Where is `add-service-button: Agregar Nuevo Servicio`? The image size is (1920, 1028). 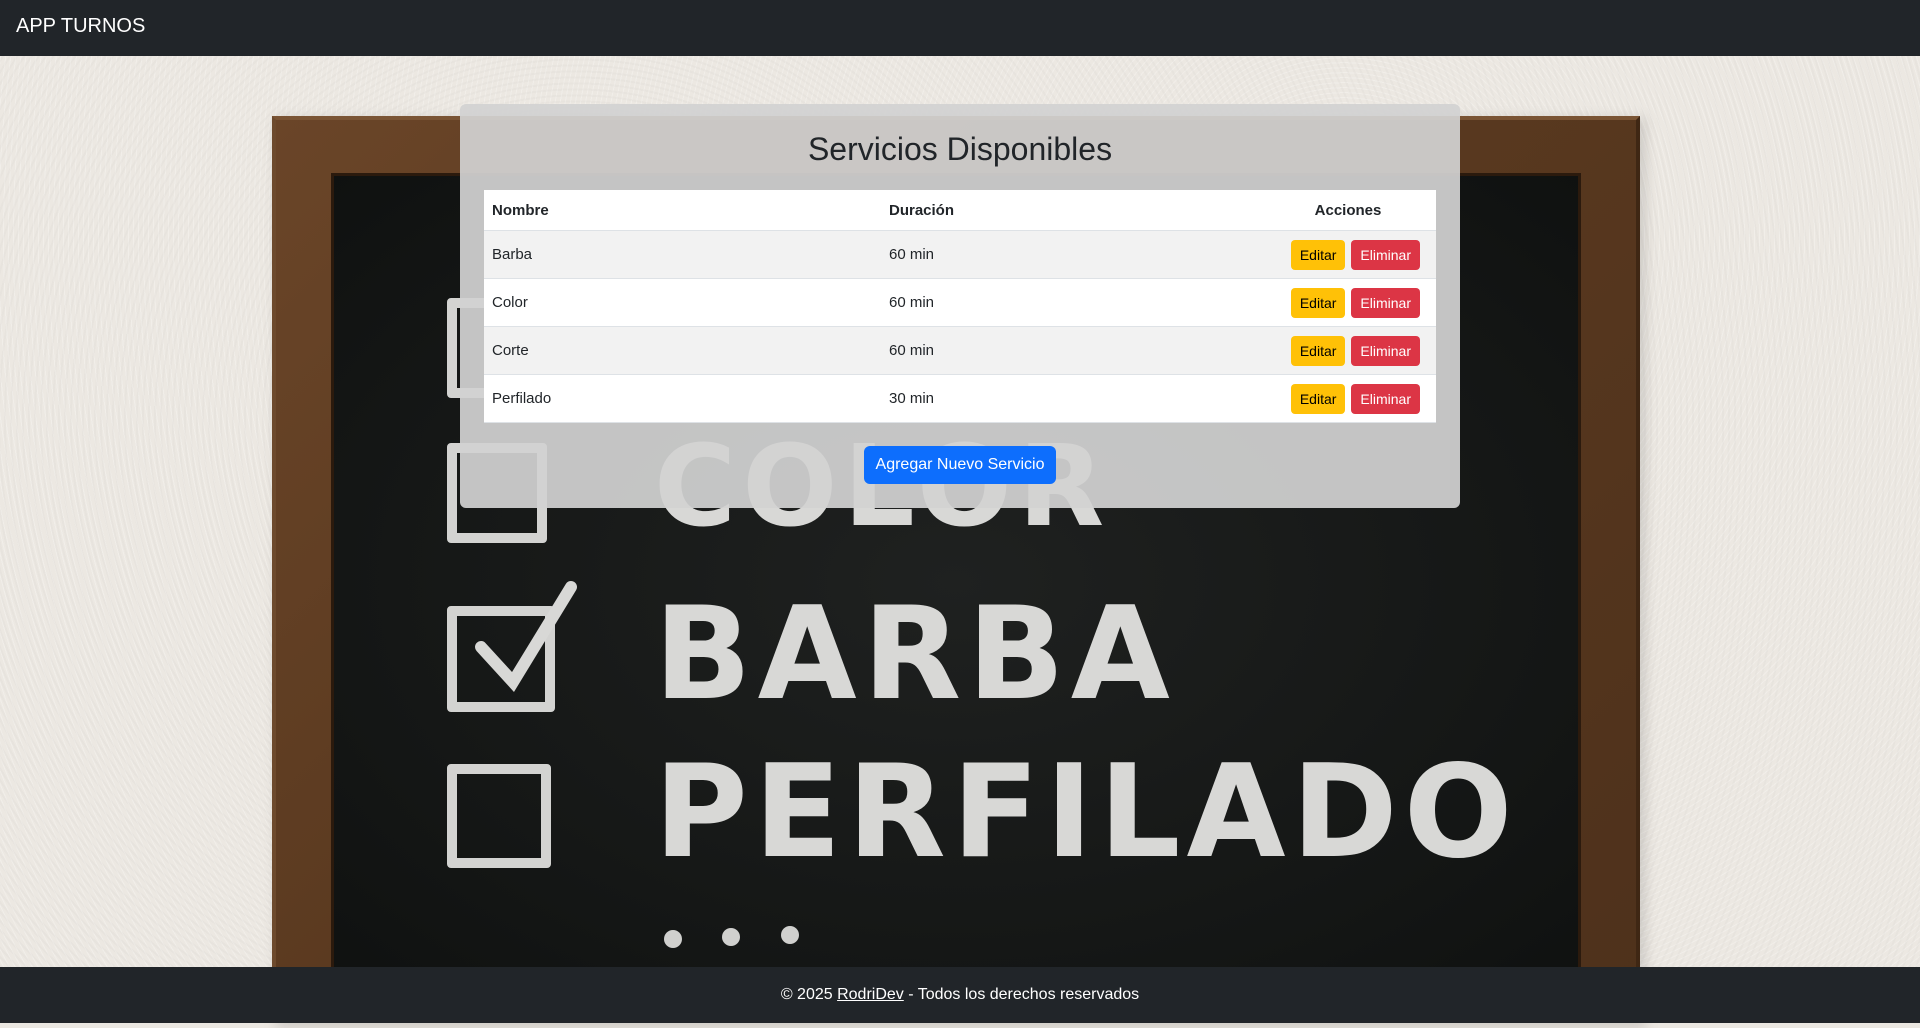 add-service-button: Agregar Nuevo Servicio is located at coordinates (960, 465).